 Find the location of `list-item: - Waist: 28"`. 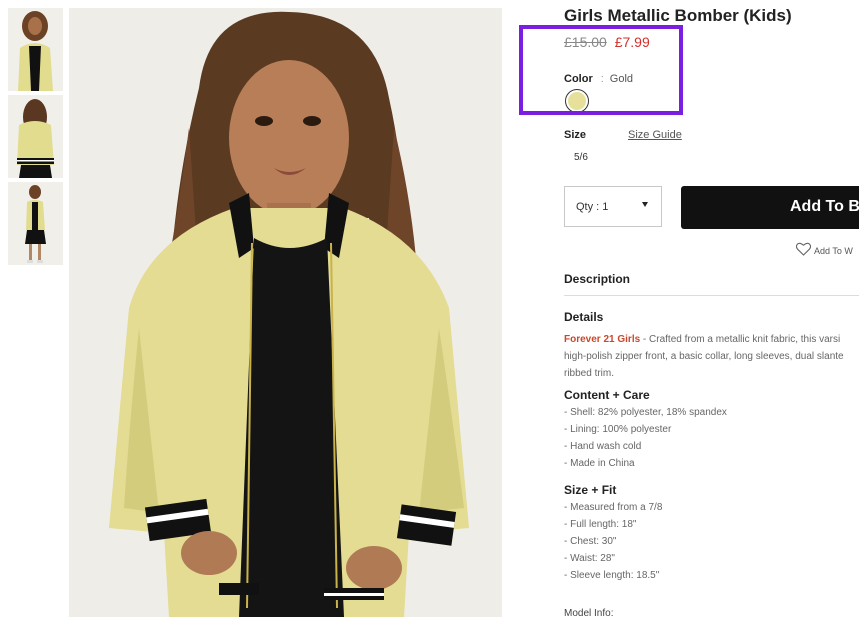

list-item: - Waist: 28" is located at coordinates (589, 558).